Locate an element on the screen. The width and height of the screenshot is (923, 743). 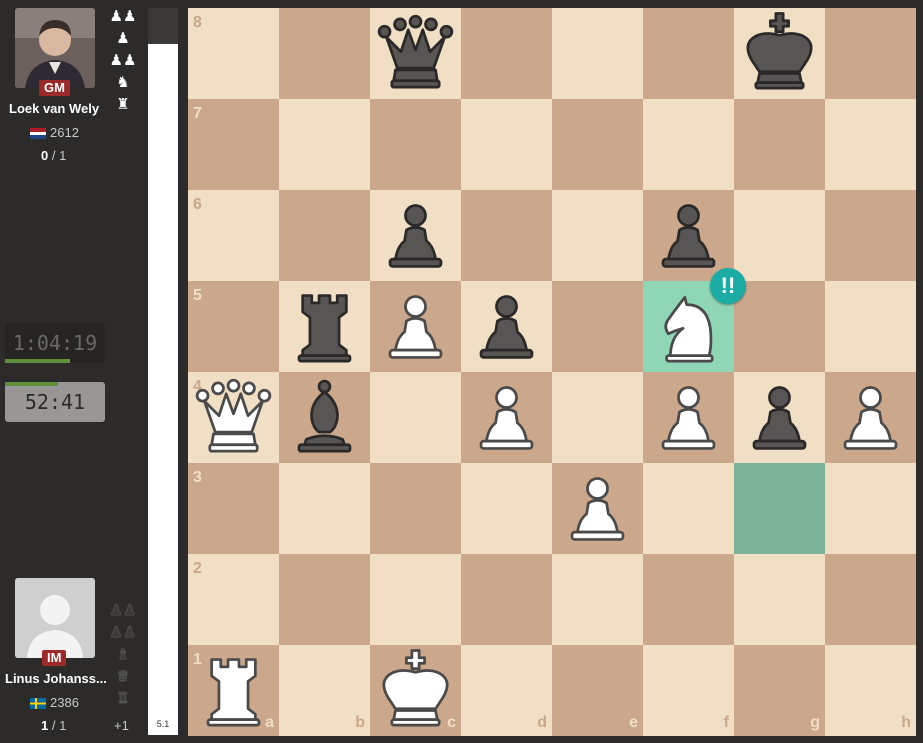
black-king-piece is located at coordinates (779, 53).